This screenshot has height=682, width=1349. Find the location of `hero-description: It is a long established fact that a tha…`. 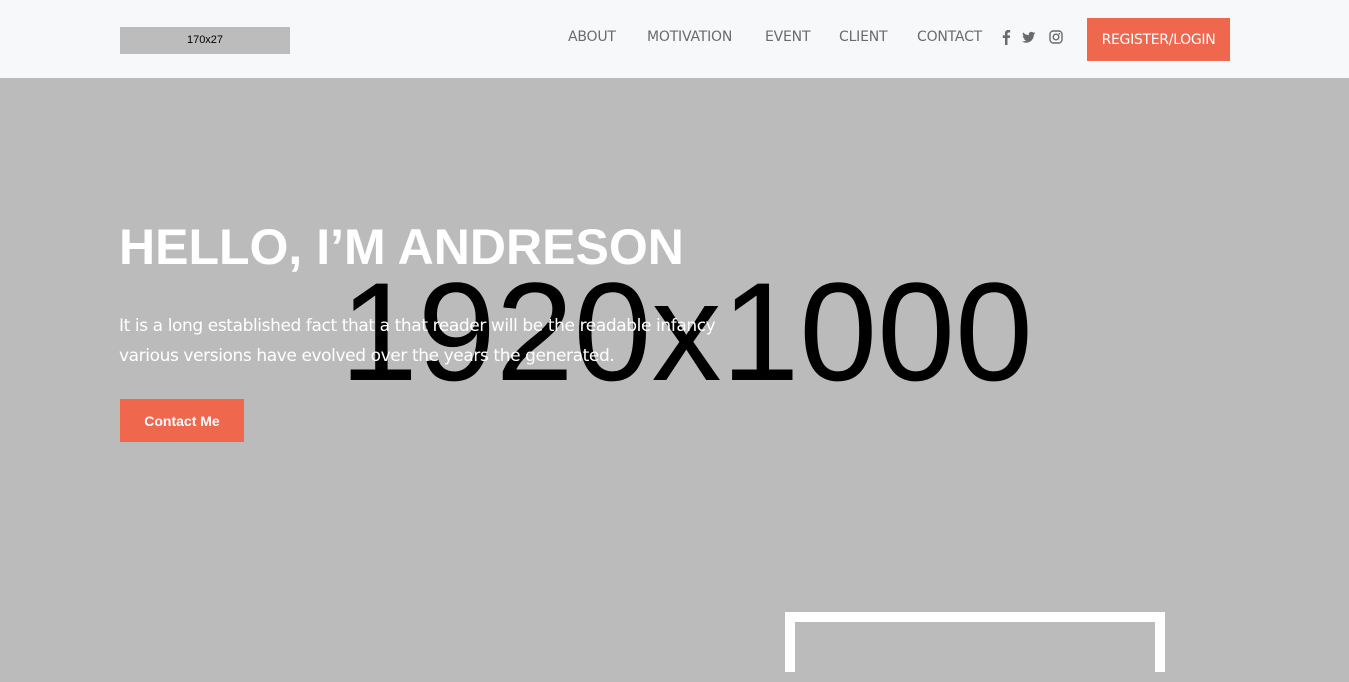

hero-description: It is a long established fact that a tha… is located at coordinates (417, 341).